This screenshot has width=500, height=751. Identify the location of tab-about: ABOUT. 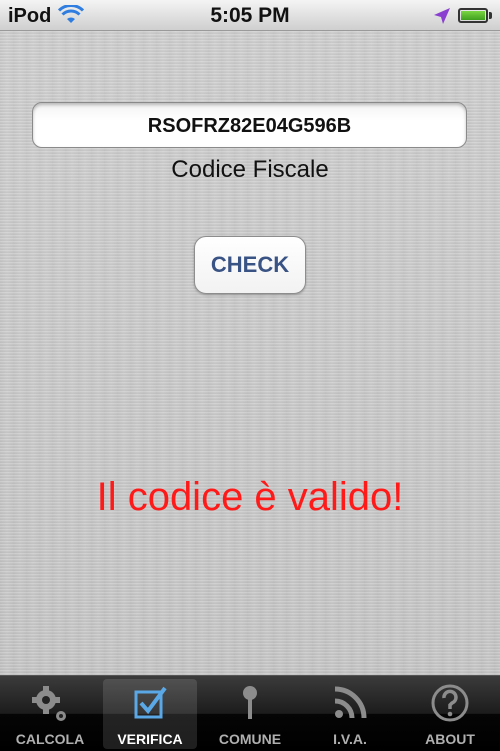
(450, 714).